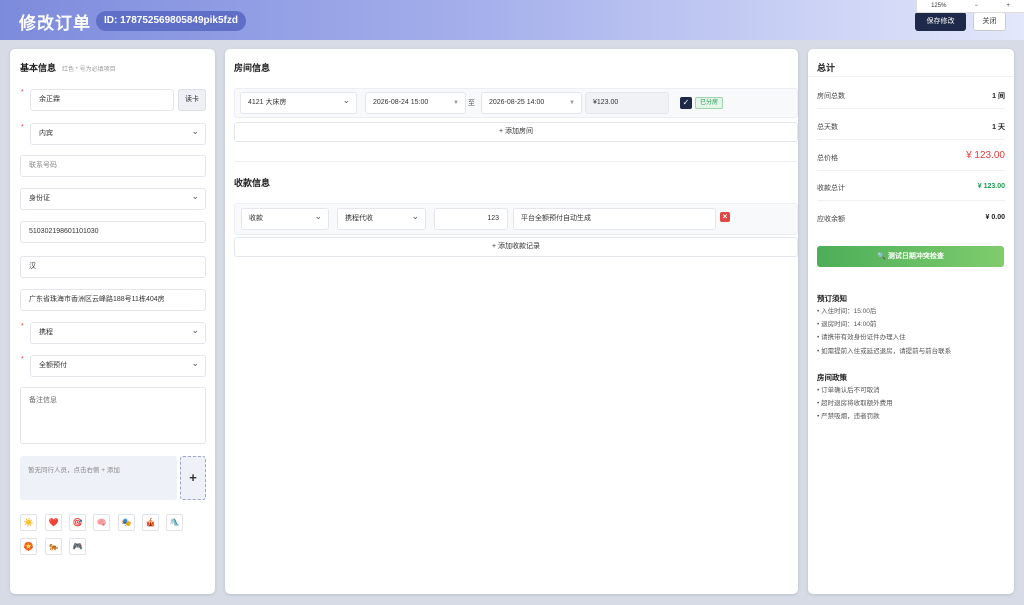 The height and width of the screenshot is (605, 1024). I want to click on balance-due-value: ¥ 0.00, so click(995, 217).